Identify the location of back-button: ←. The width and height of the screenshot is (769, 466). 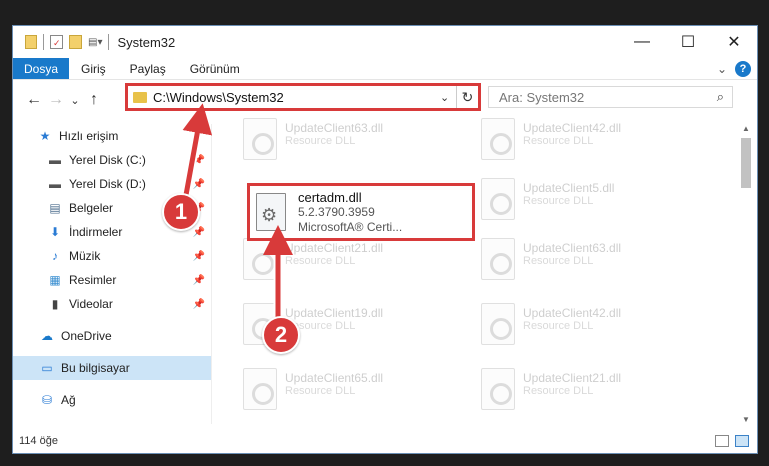
(34, 100).